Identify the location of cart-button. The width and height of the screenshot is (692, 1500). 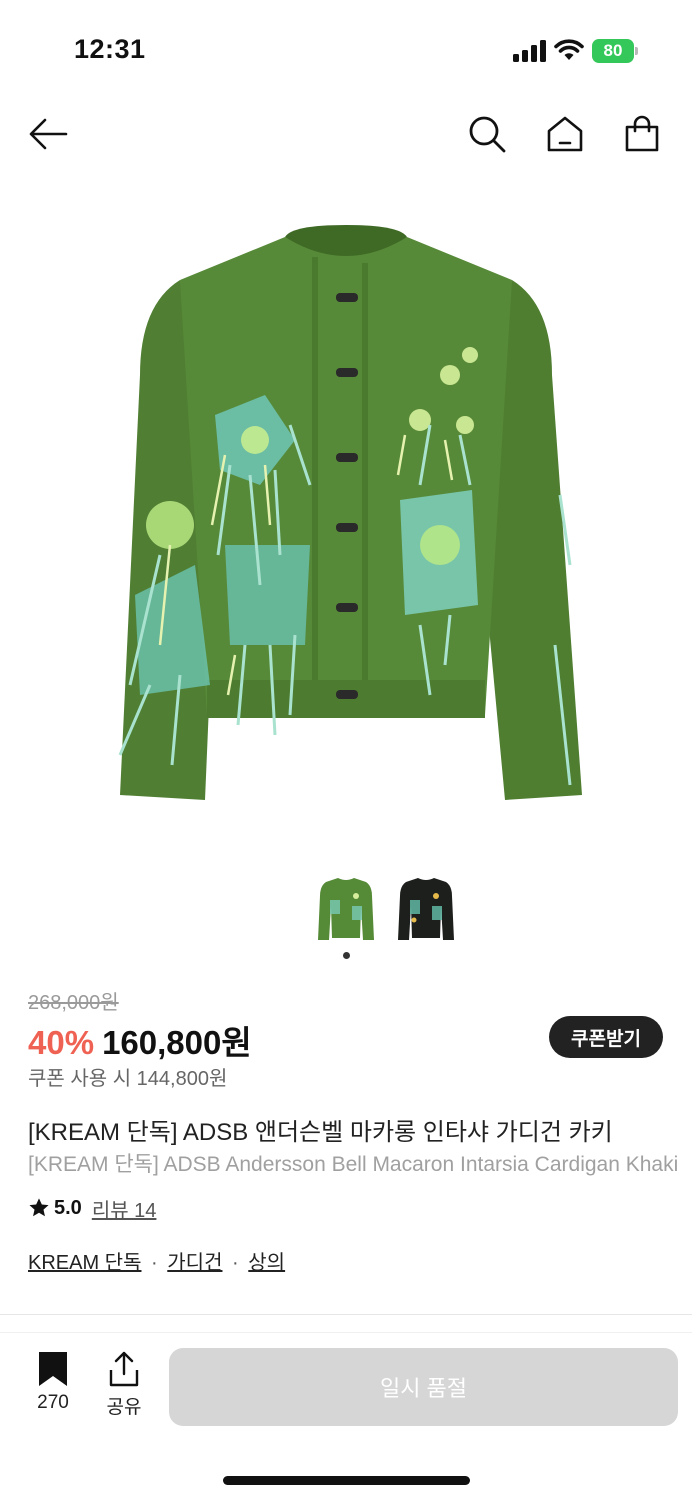
(642, 134).